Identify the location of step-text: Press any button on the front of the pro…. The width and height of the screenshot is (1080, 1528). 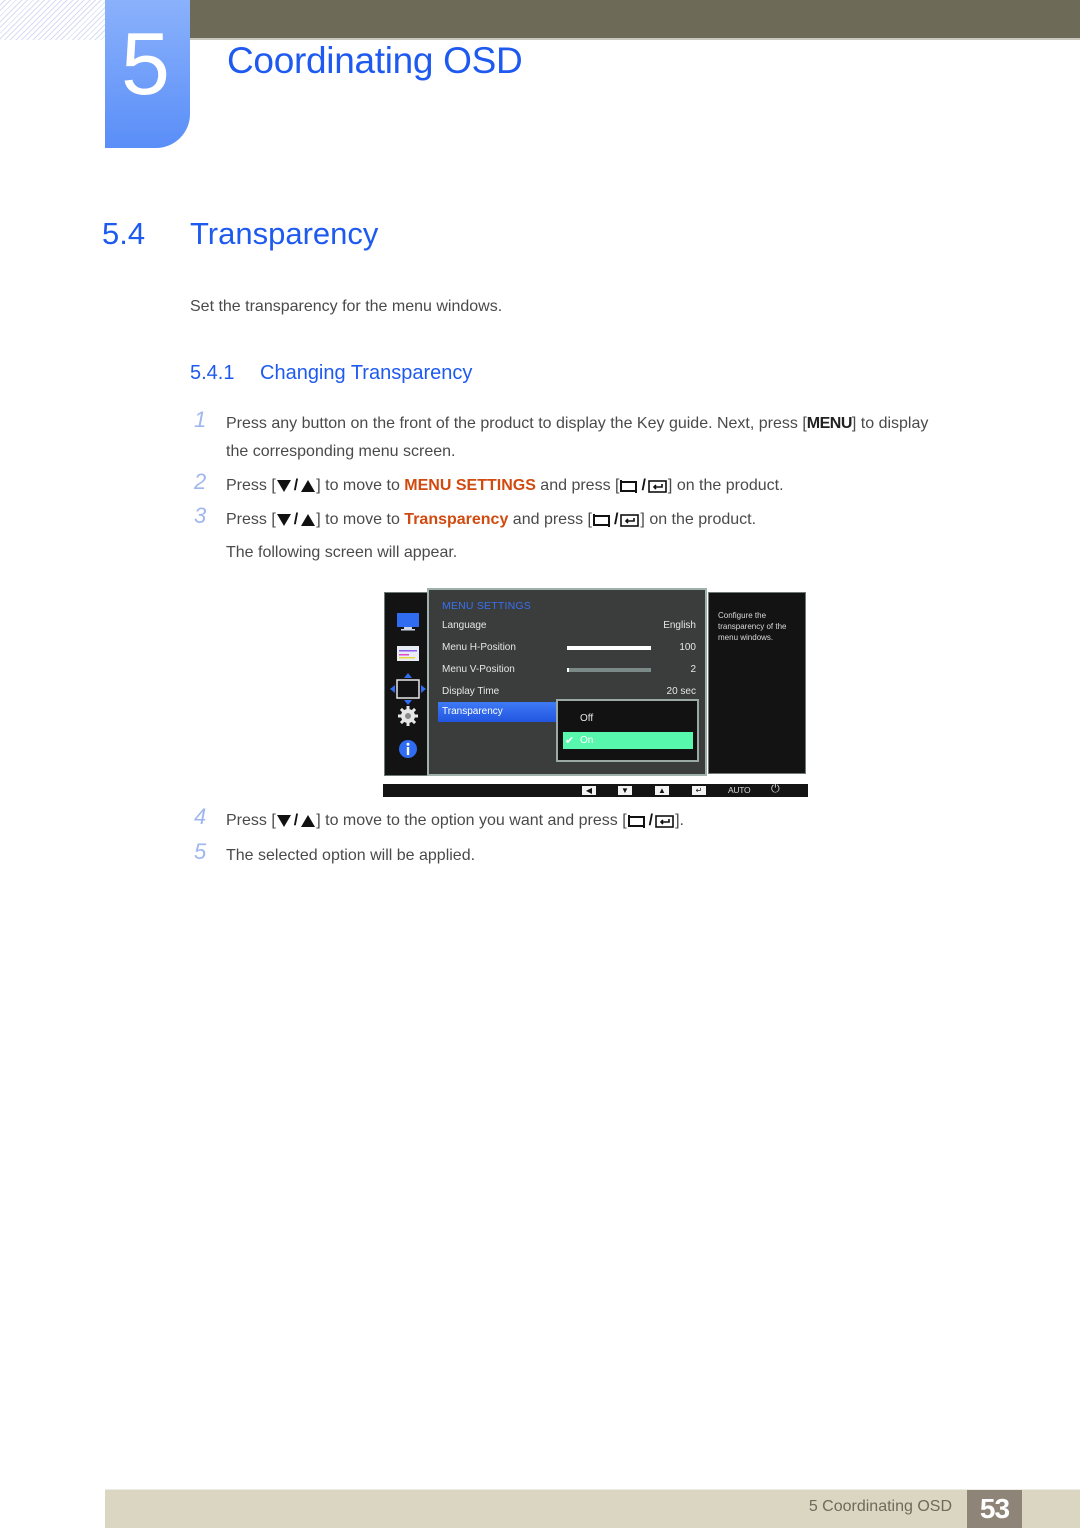
(577, 424).